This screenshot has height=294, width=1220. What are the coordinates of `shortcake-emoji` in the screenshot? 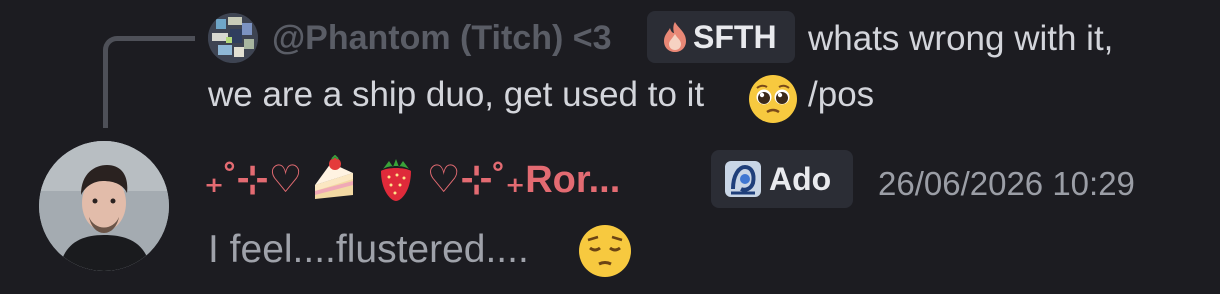 It's located at (334, 180).